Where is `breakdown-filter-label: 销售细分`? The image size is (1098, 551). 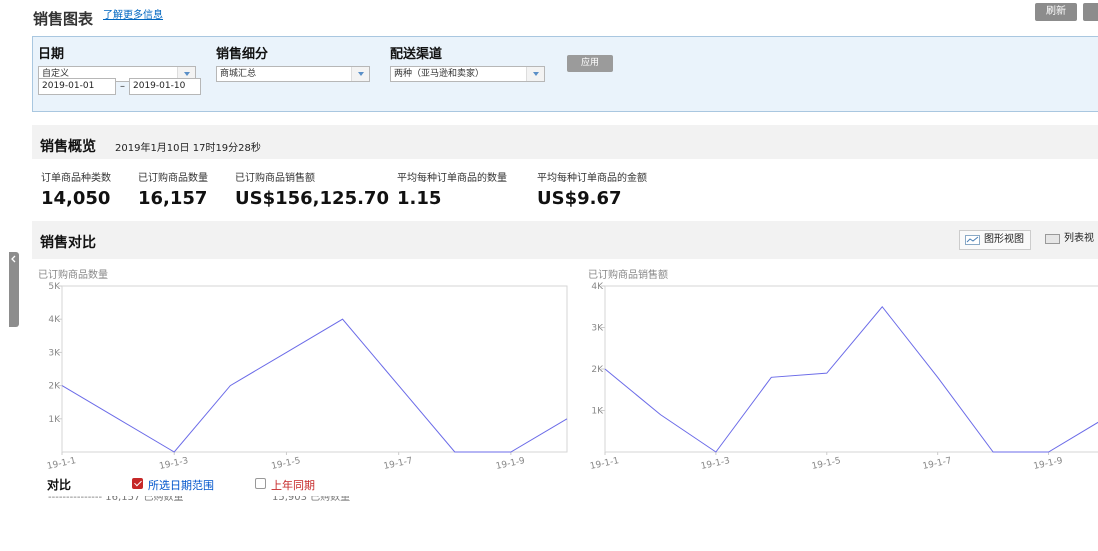
breakdown-filter-label: 销售细分 is located at coordinates (242, 54).